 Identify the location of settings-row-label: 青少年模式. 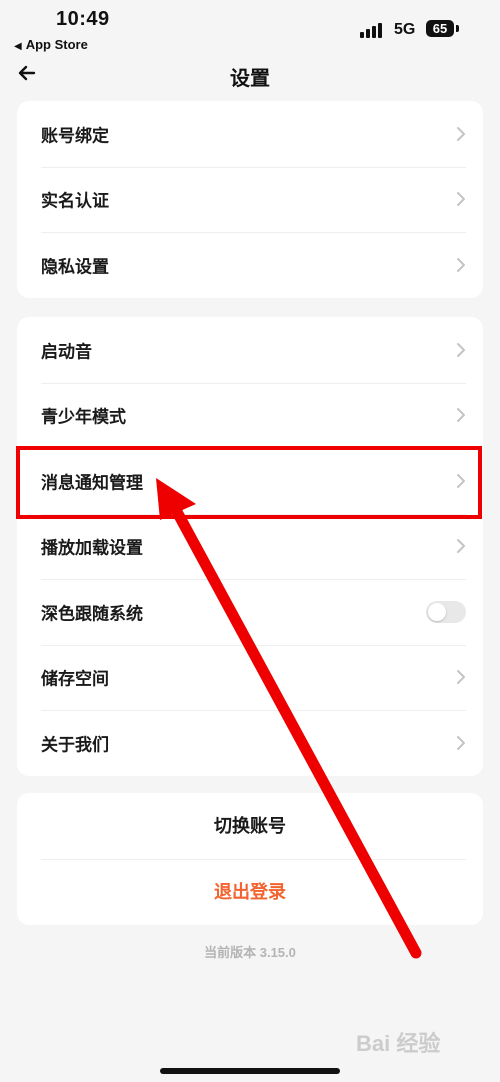
(83, 417).